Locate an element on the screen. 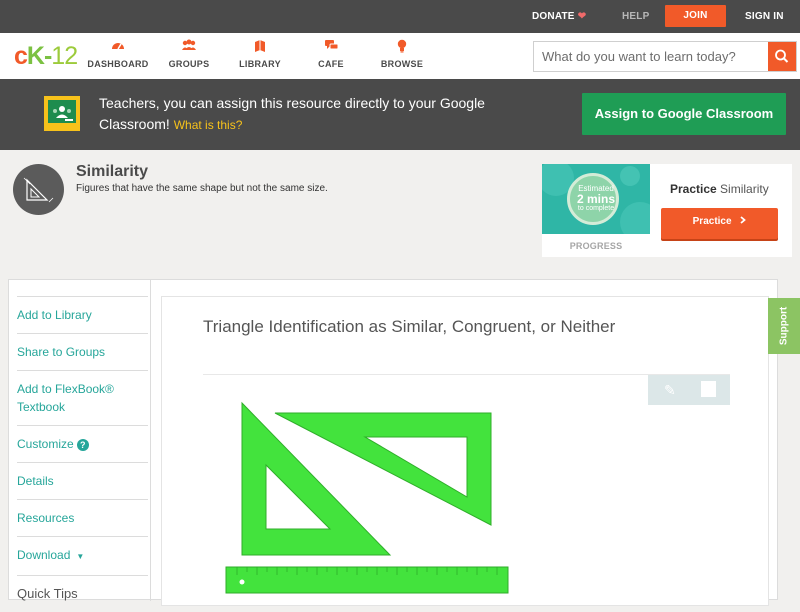 The image size is (800, 612). search-icon is located at coordinates (782, 56).